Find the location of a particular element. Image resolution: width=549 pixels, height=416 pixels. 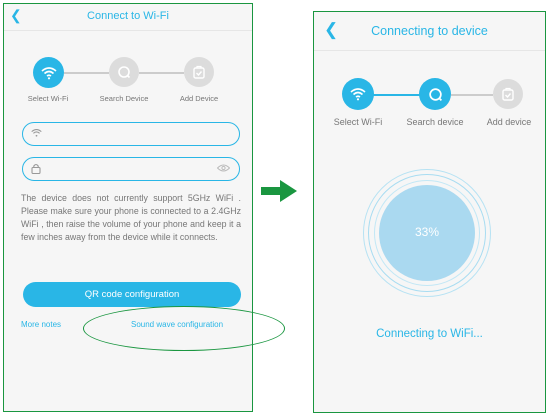

page-title: Connect to Wi-Fi is located at coordinates (128, 16).